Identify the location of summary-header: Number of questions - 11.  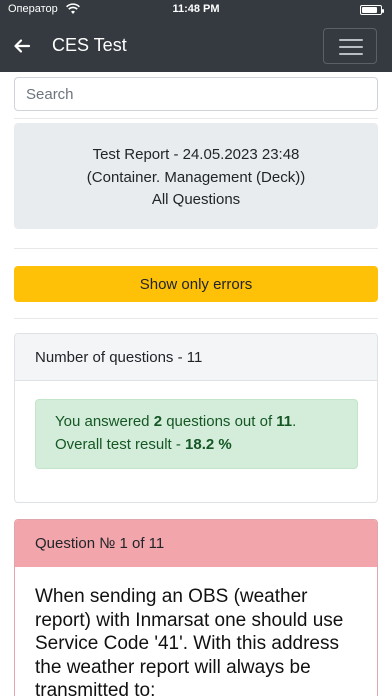
(196, 357).